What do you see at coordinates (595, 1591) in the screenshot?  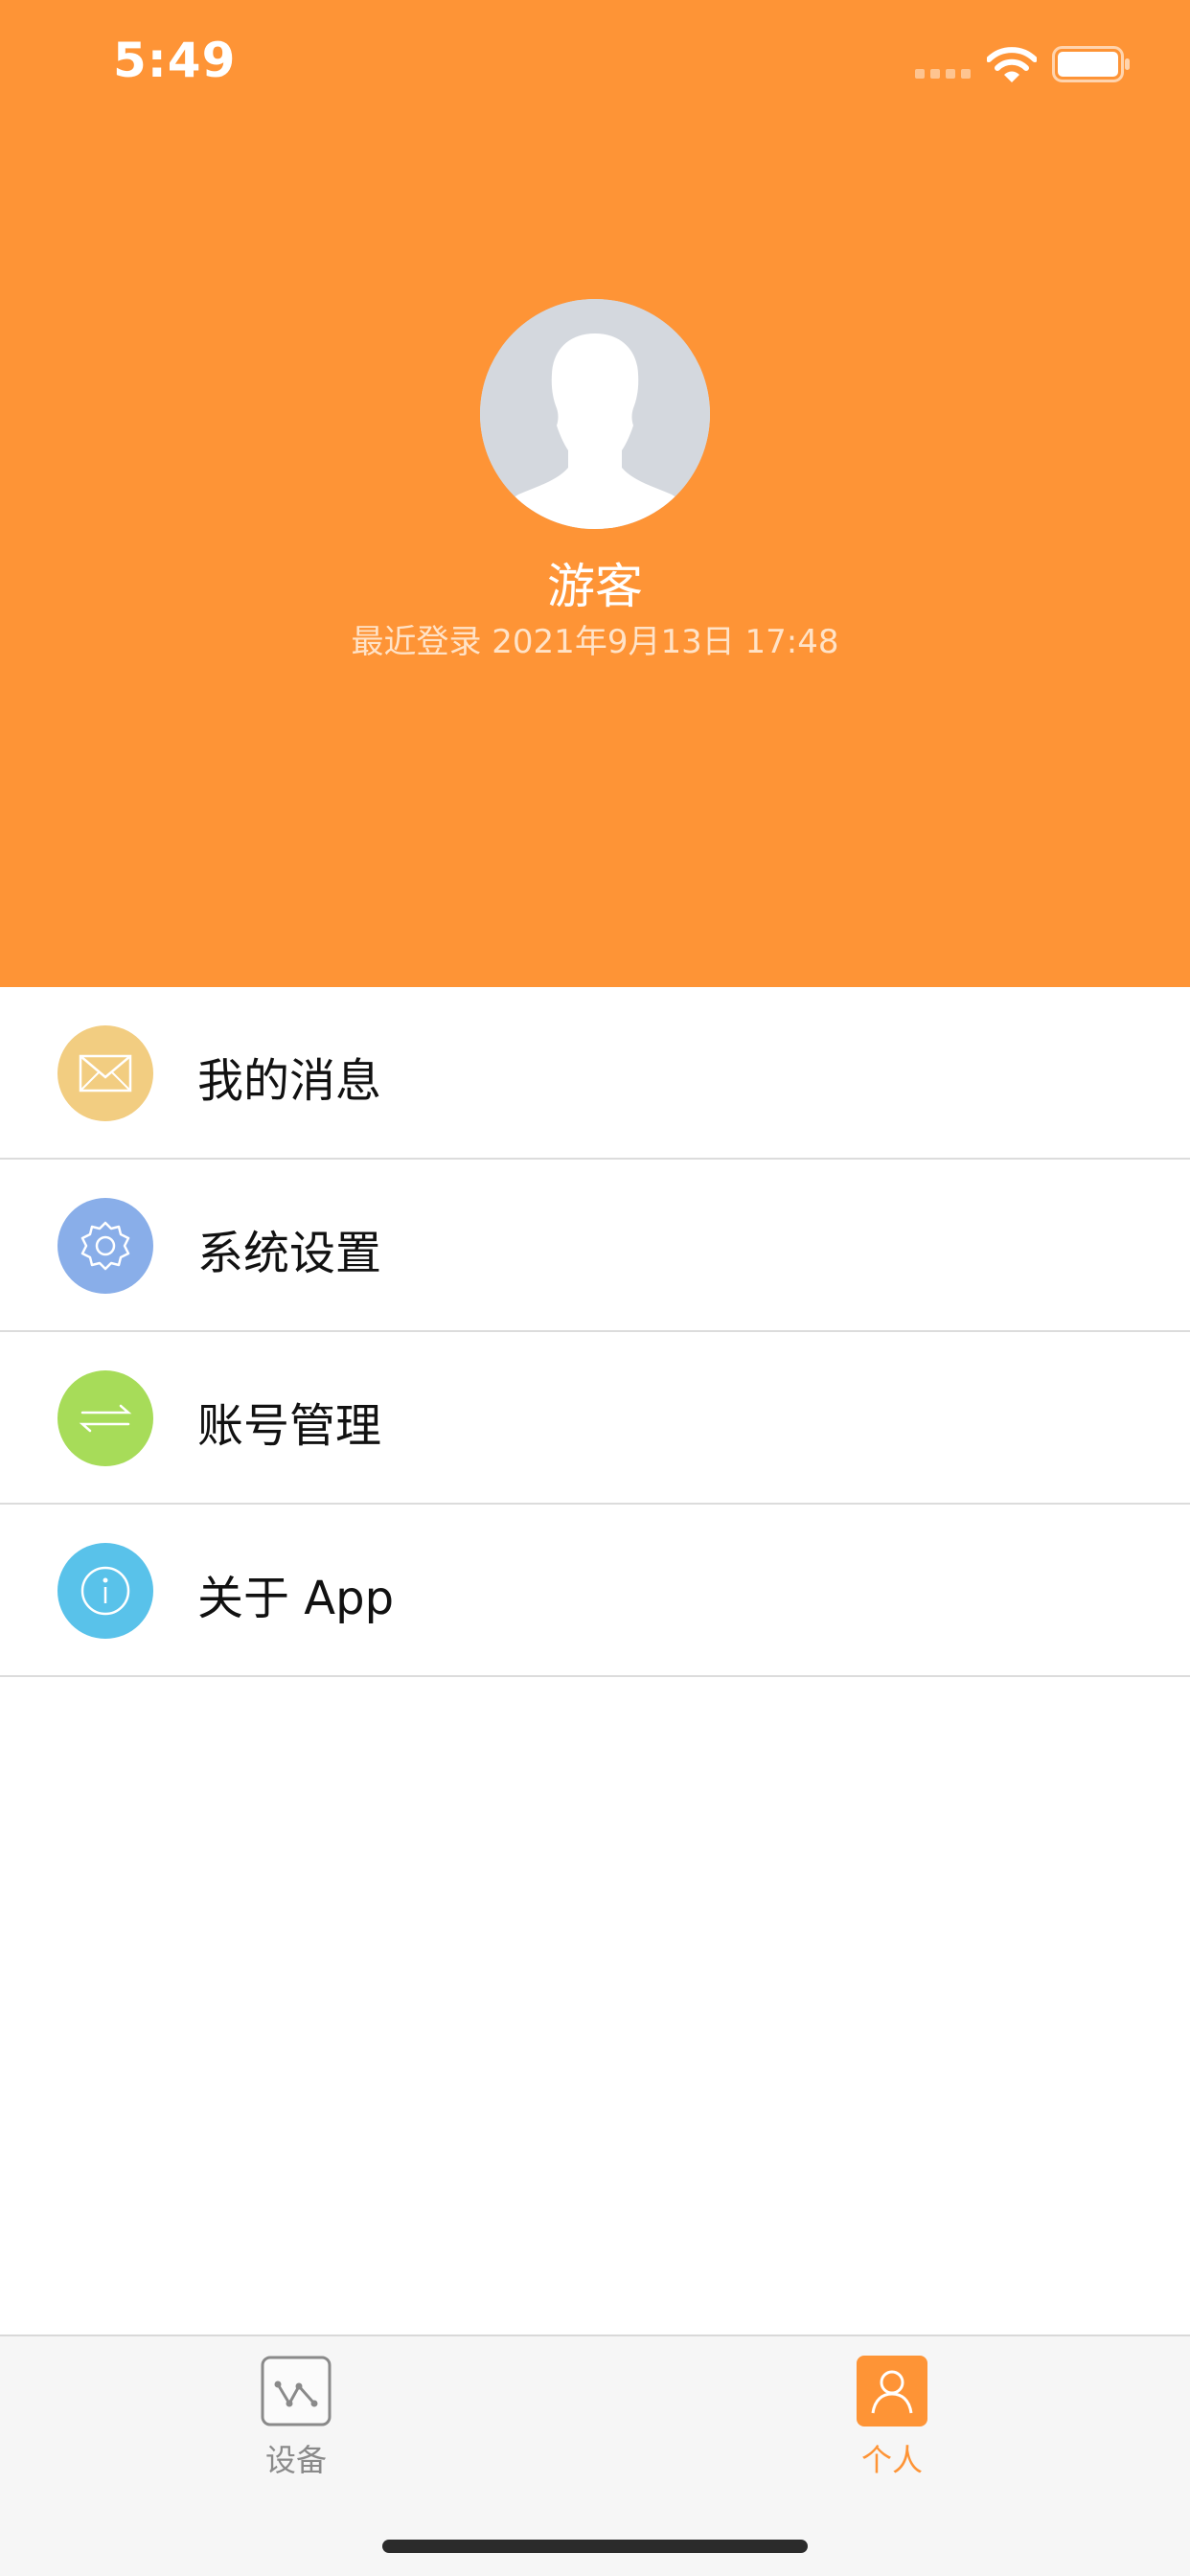 I see `menu-item-about: 关于 App` at bounding box center [595, 1591].